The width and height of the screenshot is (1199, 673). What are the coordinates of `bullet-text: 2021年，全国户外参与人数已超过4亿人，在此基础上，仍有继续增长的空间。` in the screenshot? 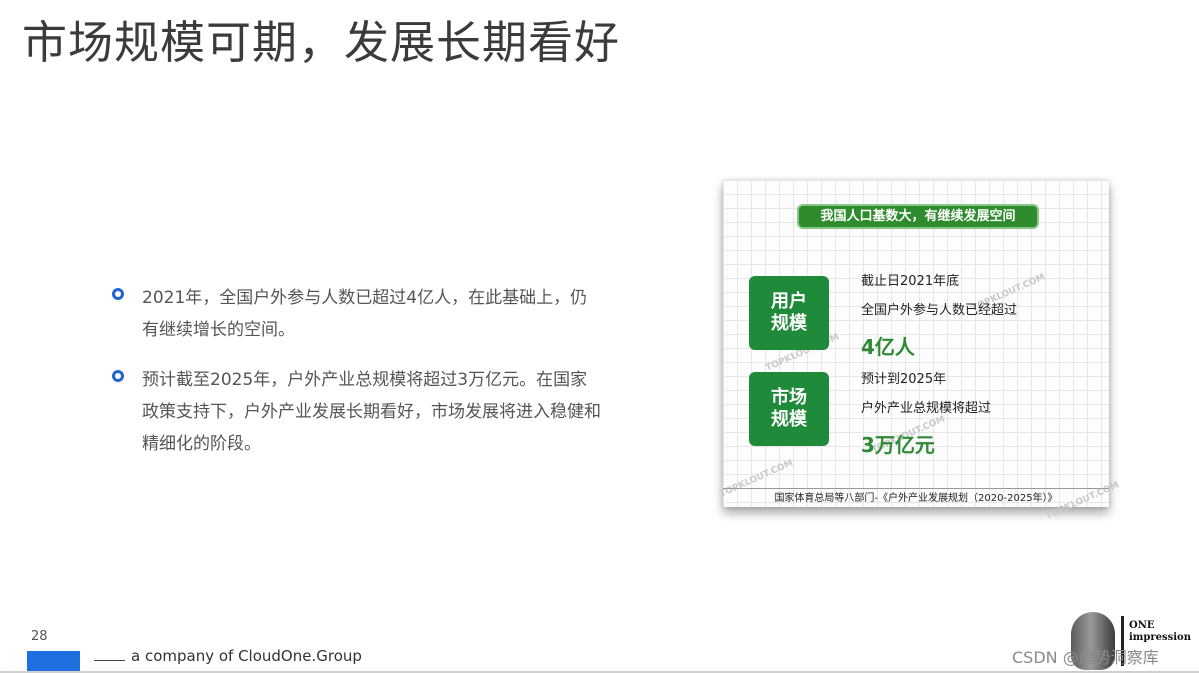 It's located at (365, 314).